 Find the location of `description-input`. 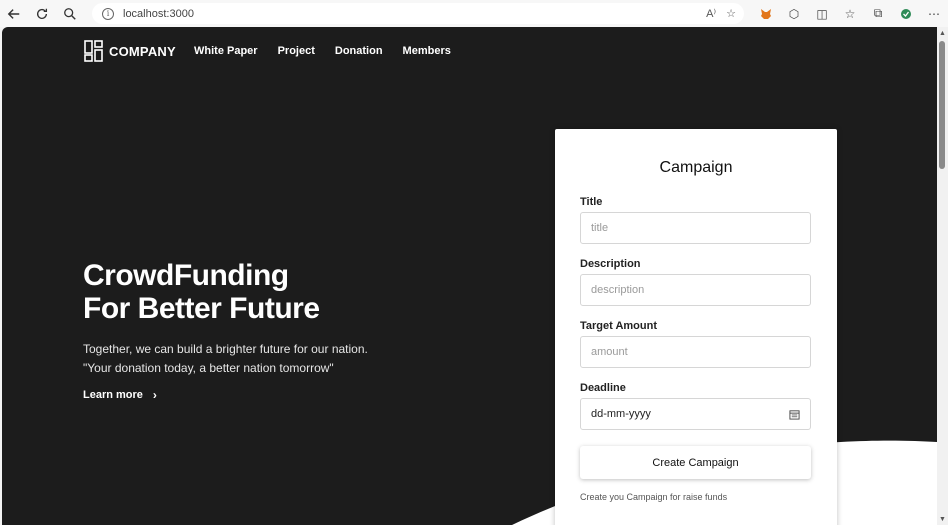

description-input is located at coordinates (695, 290).